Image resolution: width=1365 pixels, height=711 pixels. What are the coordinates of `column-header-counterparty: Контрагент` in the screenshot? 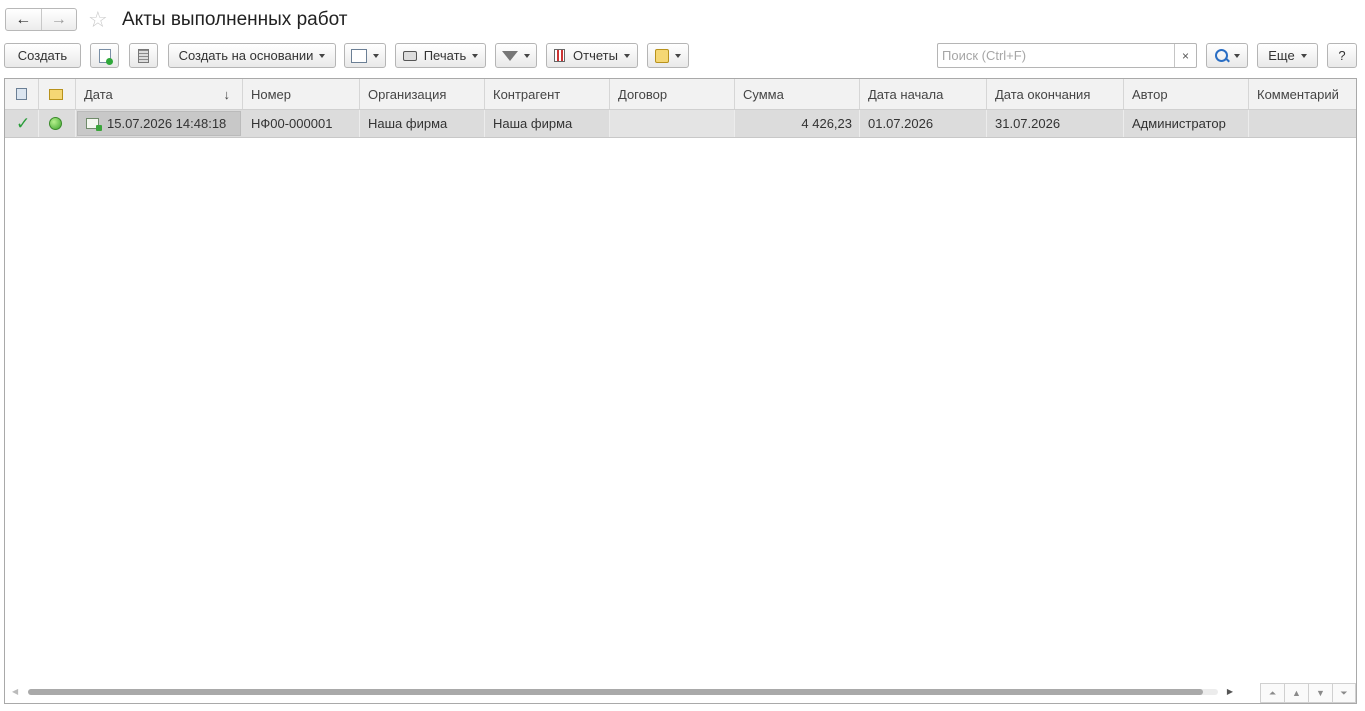 It's located at (547, 94).